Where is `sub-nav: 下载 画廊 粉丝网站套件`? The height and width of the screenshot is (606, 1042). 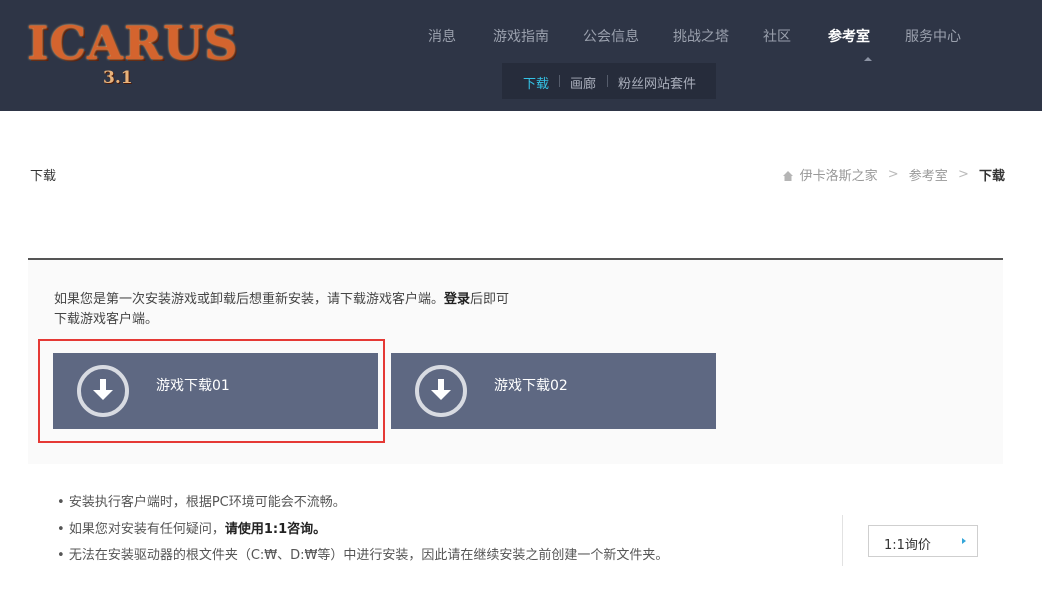
sub-nav: 下载 画廊 粉丝网站套件 is located at coordinates (609, 81).